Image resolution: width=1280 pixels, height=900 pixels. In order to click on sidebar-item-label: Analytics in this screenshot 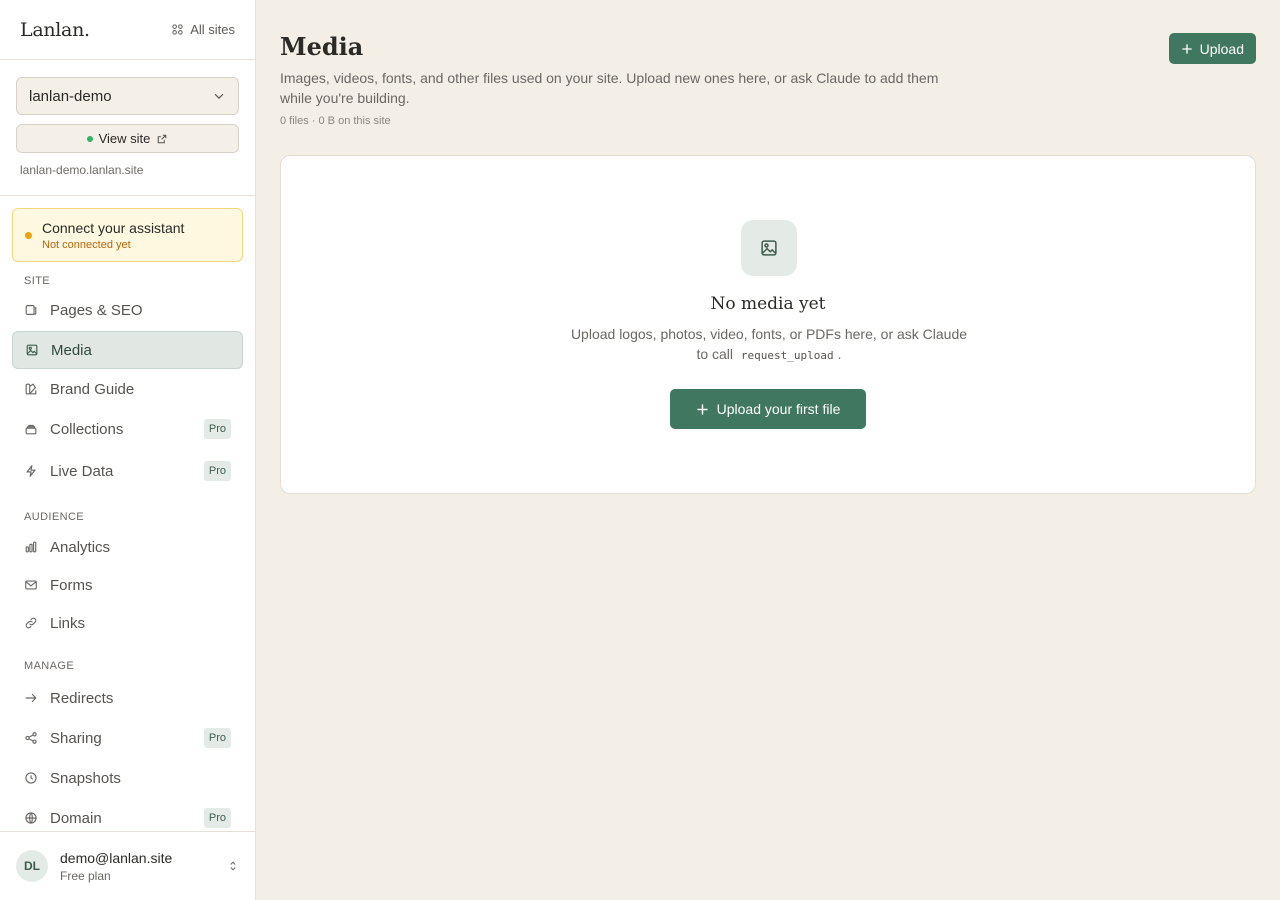, I will do `click(80, 547)`.